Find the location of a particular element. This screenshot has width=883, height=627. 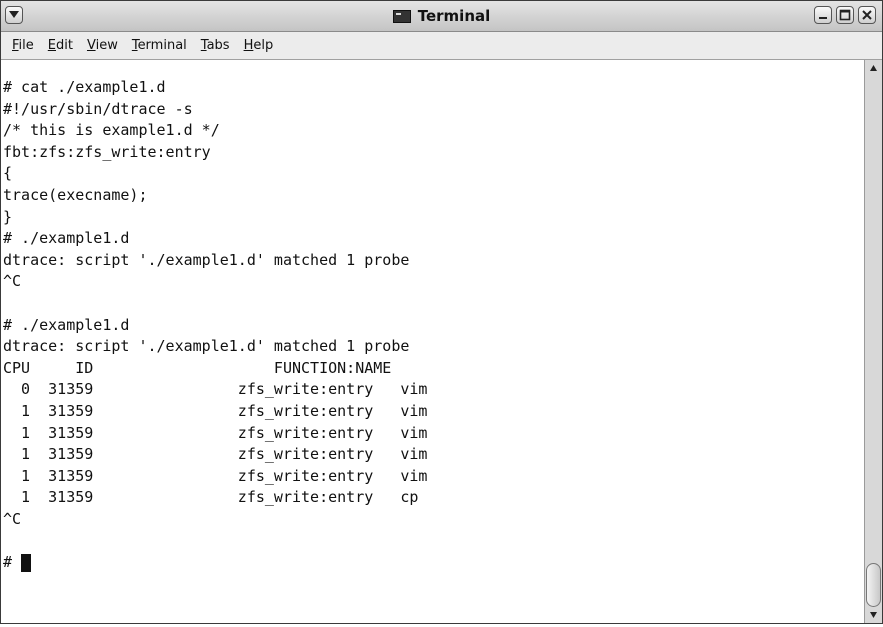

prompt-symbol: # is located at coordinates (8, 562).